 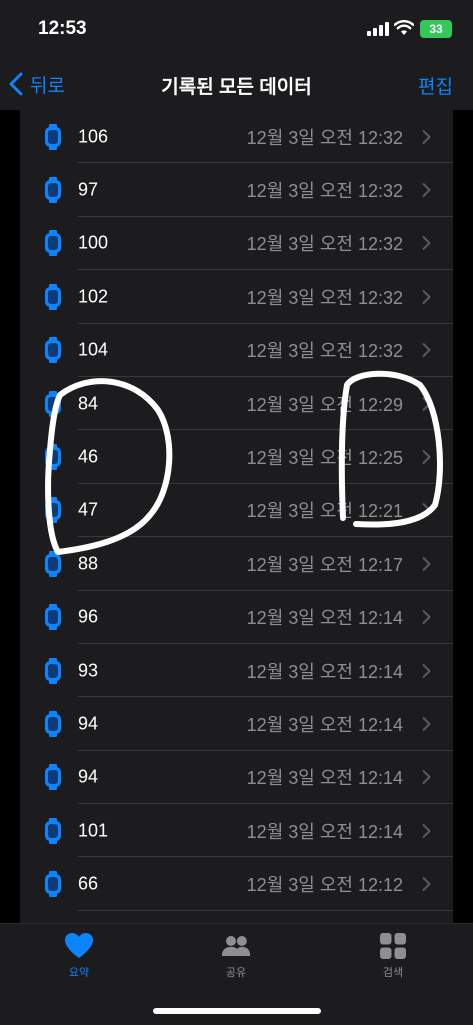 What do you see at coordinates (236, 831) in the screenshot?
I see `list-item: 101 12월 3일 오전 12:14` at bounding box center [236, 831].